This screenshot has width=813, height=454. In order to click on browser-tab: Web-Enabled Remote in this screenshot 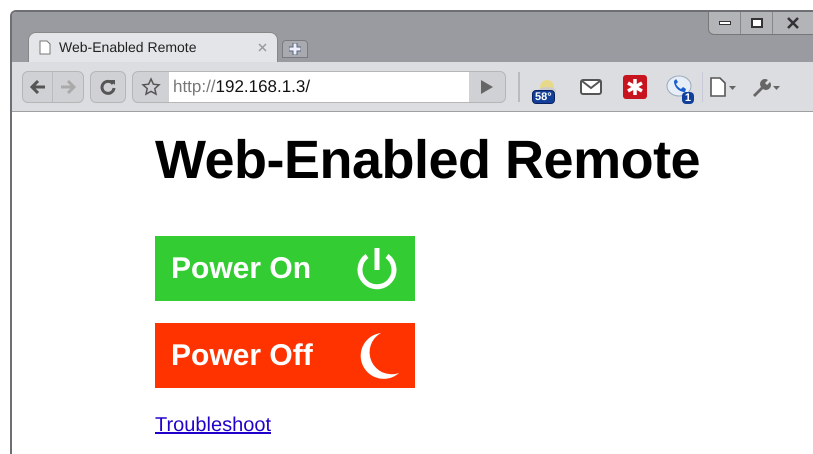, I will do `click(153, 47)`.